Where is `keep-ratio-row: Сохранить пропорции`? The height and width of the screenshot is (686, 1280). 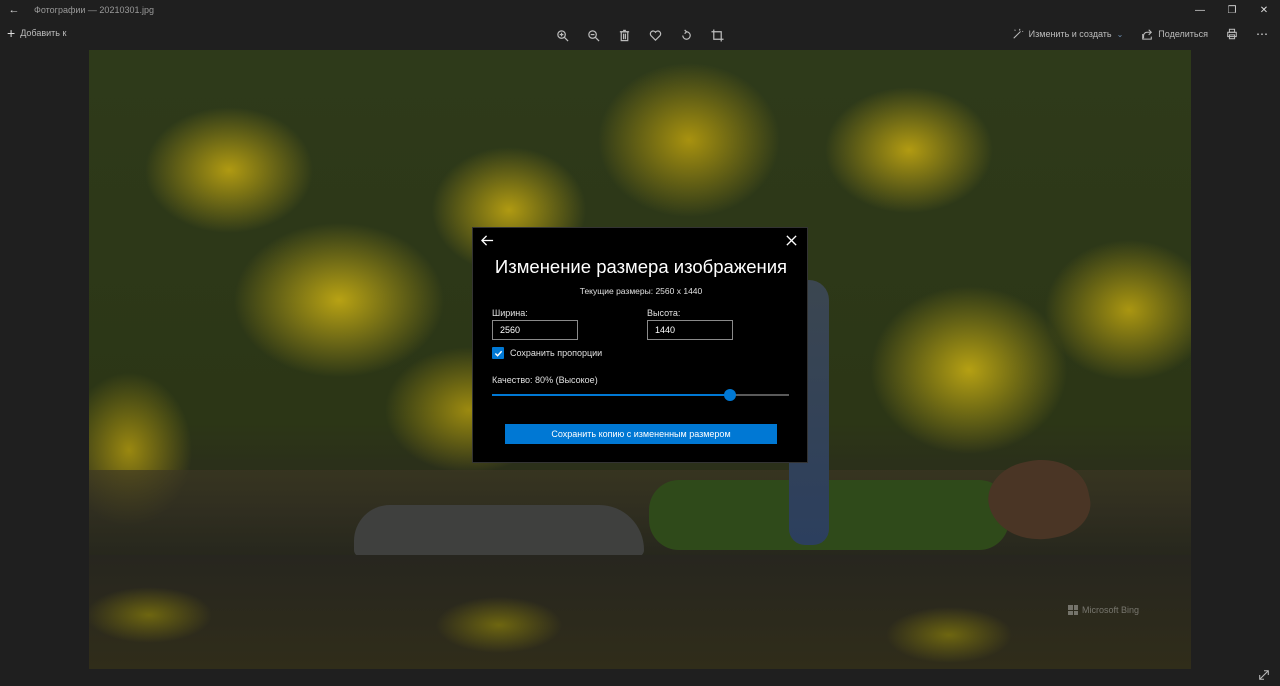
keep-ratio-row: Сохранить пропорции is located at coordinates (547, 353).